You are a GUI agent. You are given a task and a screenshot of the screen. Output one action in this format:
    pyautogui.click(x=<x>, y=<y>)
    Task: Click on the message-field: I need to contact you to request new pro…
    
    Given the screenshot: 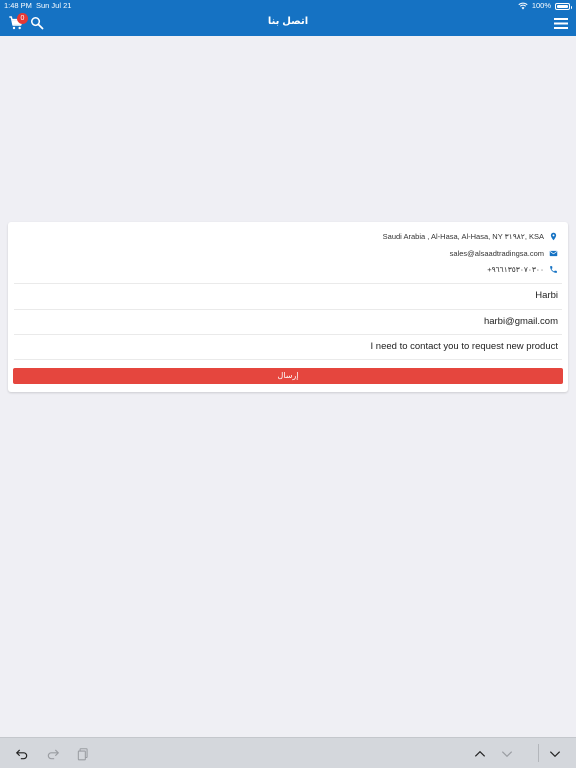 What is the action you would take?
    pyautogui.click(x=288, y=346)
    